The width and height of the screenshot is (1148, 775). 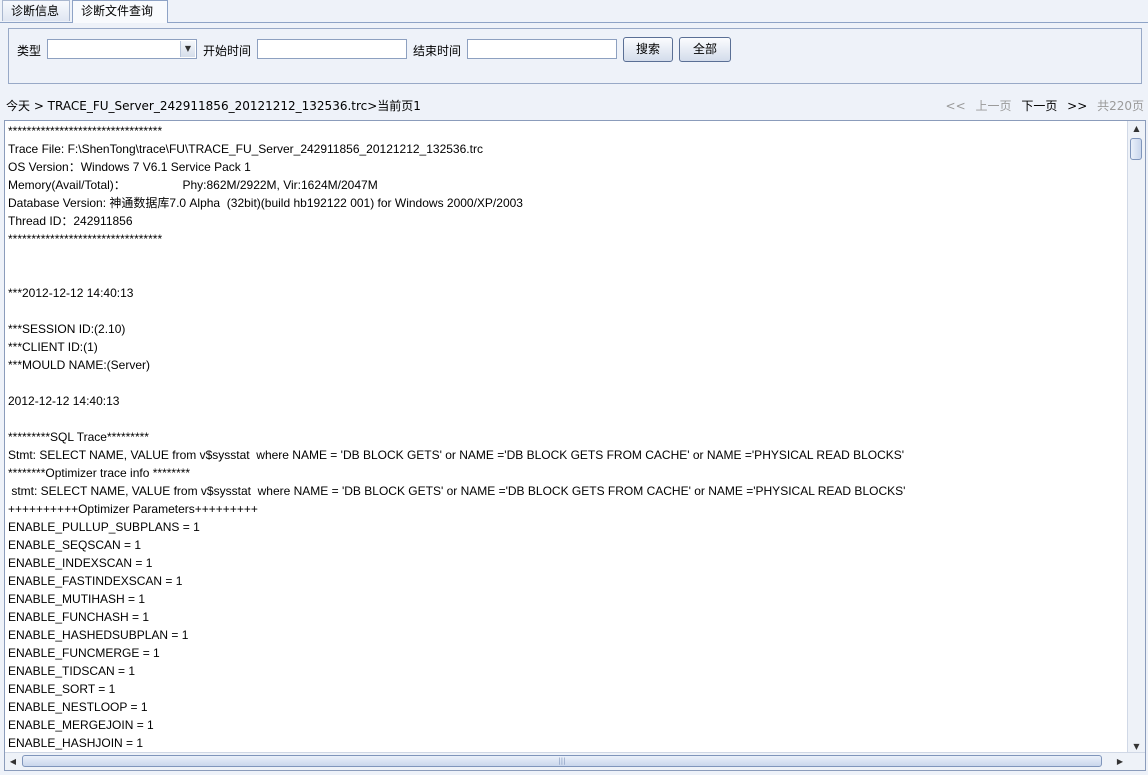 What do you see at coordinates (562, 761) in the screenshot?
I see `horizontal-scroll-thumb: |||` at bounding box center [562, 761].